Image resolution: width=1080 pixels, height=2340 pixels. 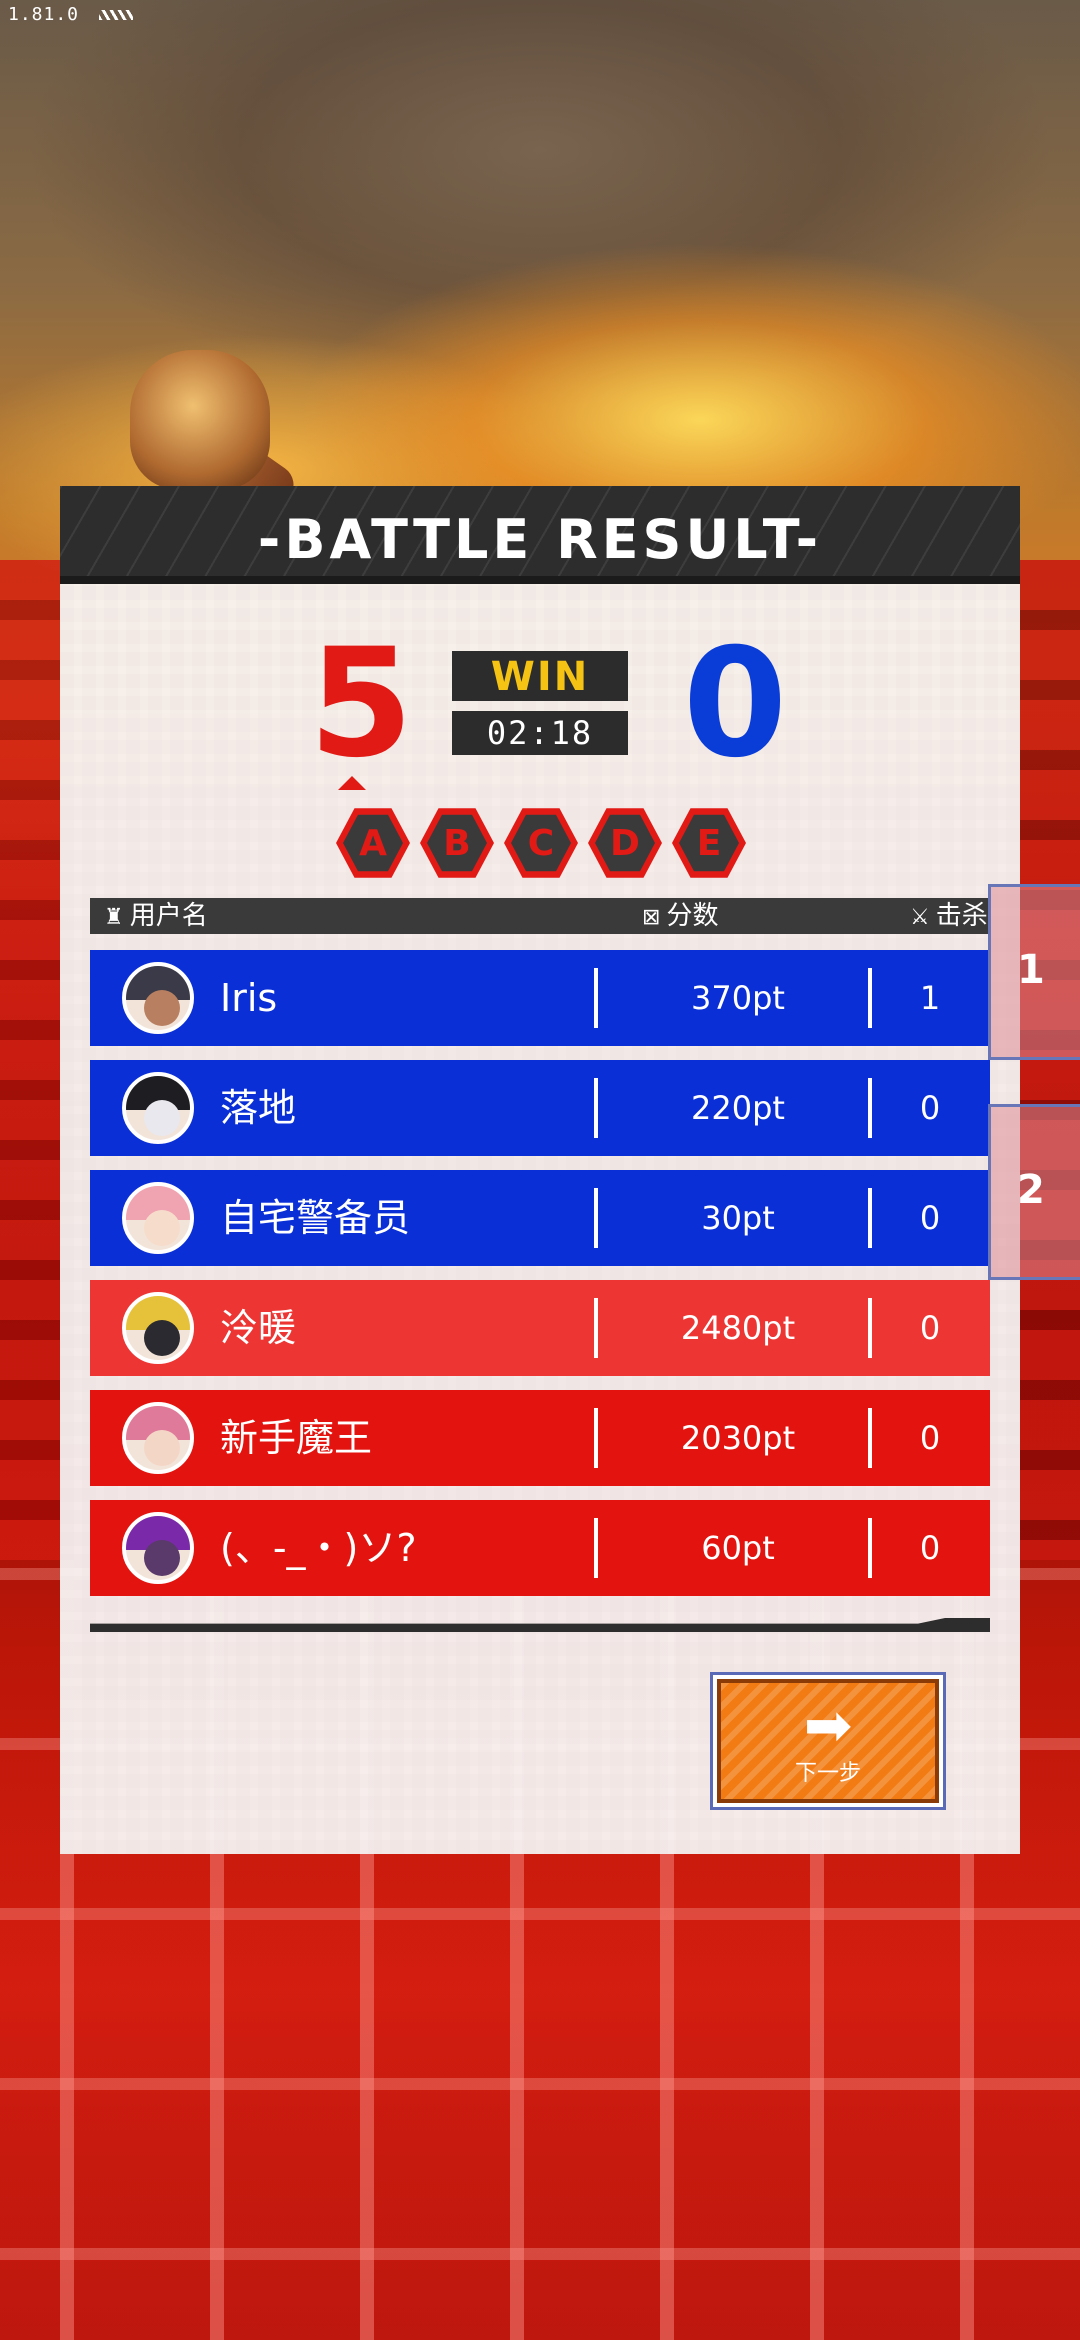 I want to click on player-name: 自宅警备员, so click(x=315, y=1218).